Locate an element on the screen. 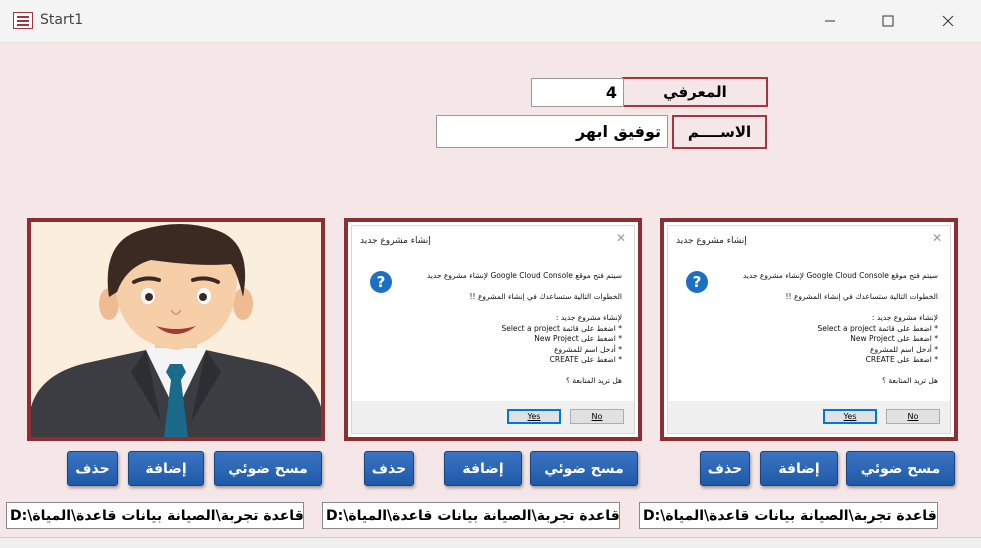  name-label: الاســــم is located at coordinates (719, 132).